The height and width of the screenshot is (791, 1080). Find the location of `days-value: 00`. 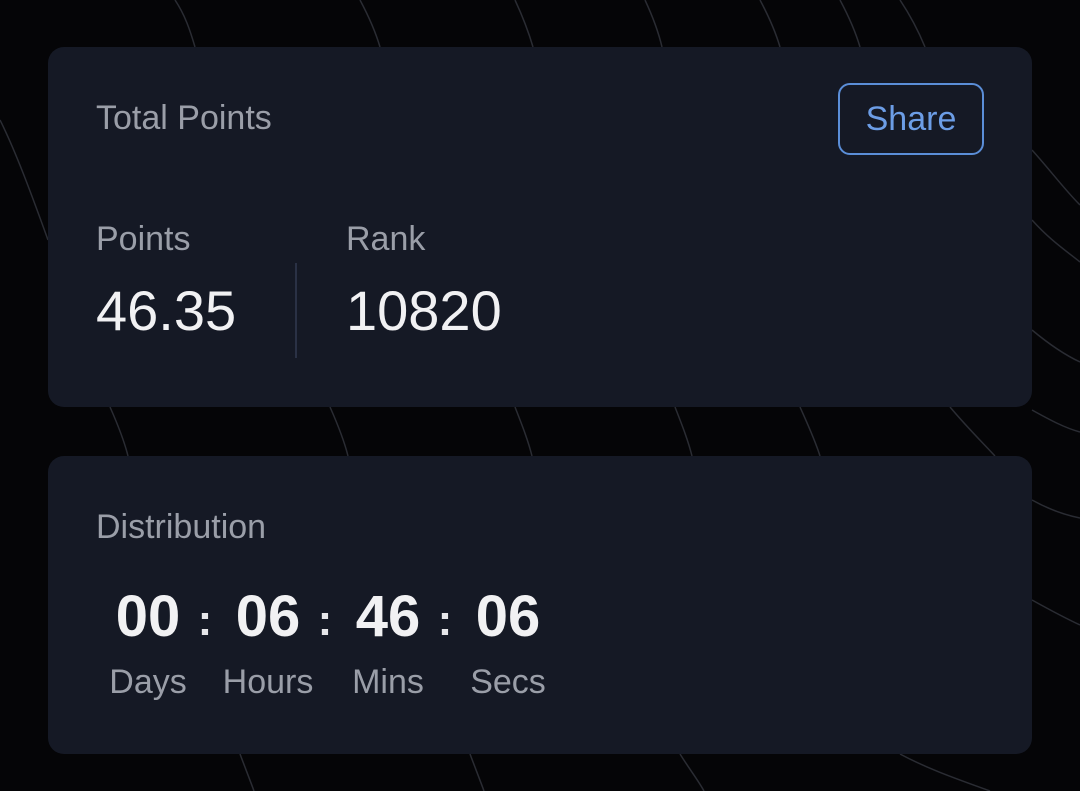

days-value: 00 is located at coordinates (148, 616).